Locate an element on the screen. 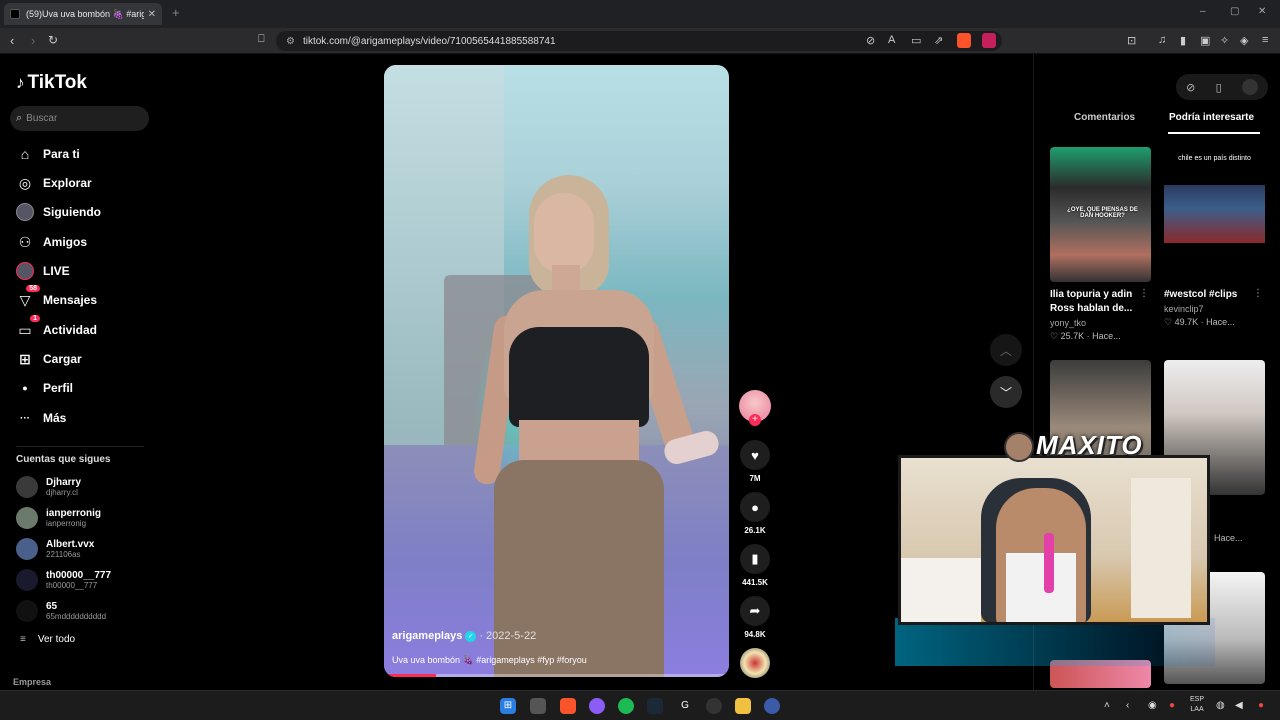  nav-amigos: ⚇ Amigos is located at coordinates (51, 242).